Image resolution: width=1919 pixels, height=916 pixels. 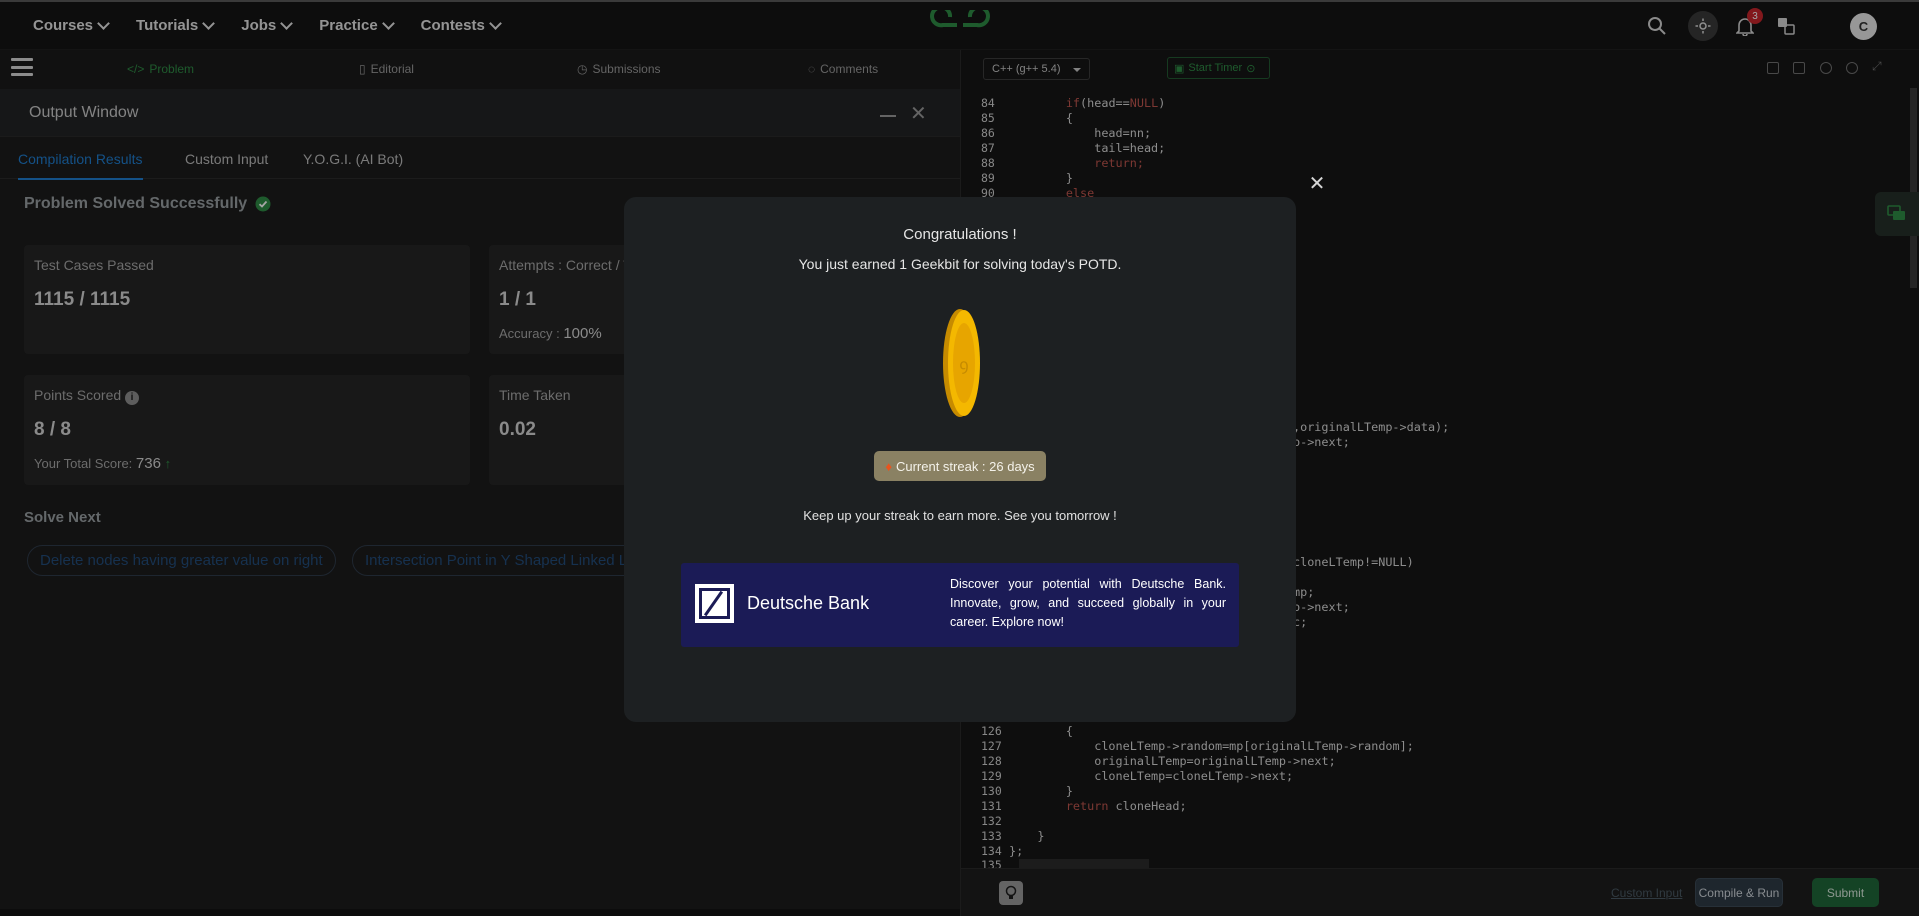 What do you see at coordinates (808, 603) in the screenshot?
I see `ad-brand-name: Deutsche Bank` at bounding box center [808, 603].